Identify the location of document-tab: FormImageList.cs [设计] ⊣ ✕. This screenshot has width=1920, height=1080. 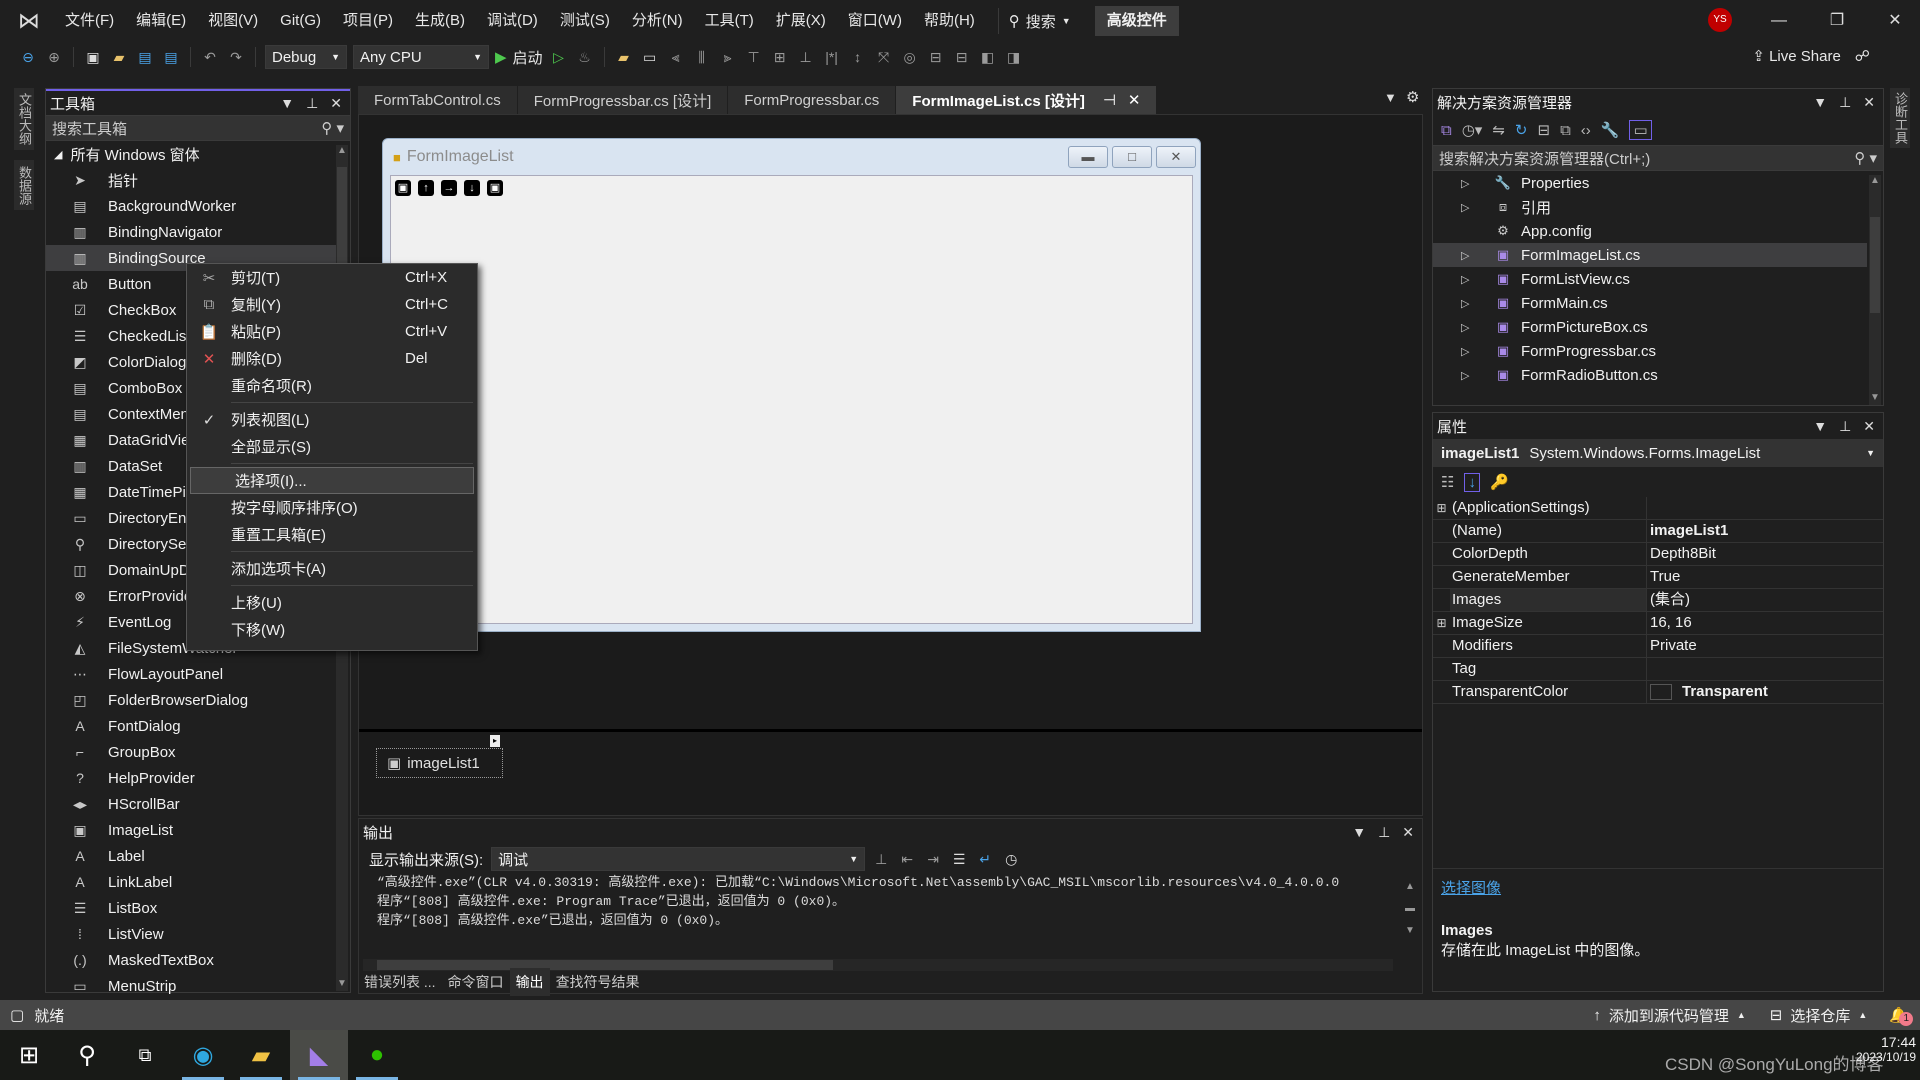
(1027, 100).